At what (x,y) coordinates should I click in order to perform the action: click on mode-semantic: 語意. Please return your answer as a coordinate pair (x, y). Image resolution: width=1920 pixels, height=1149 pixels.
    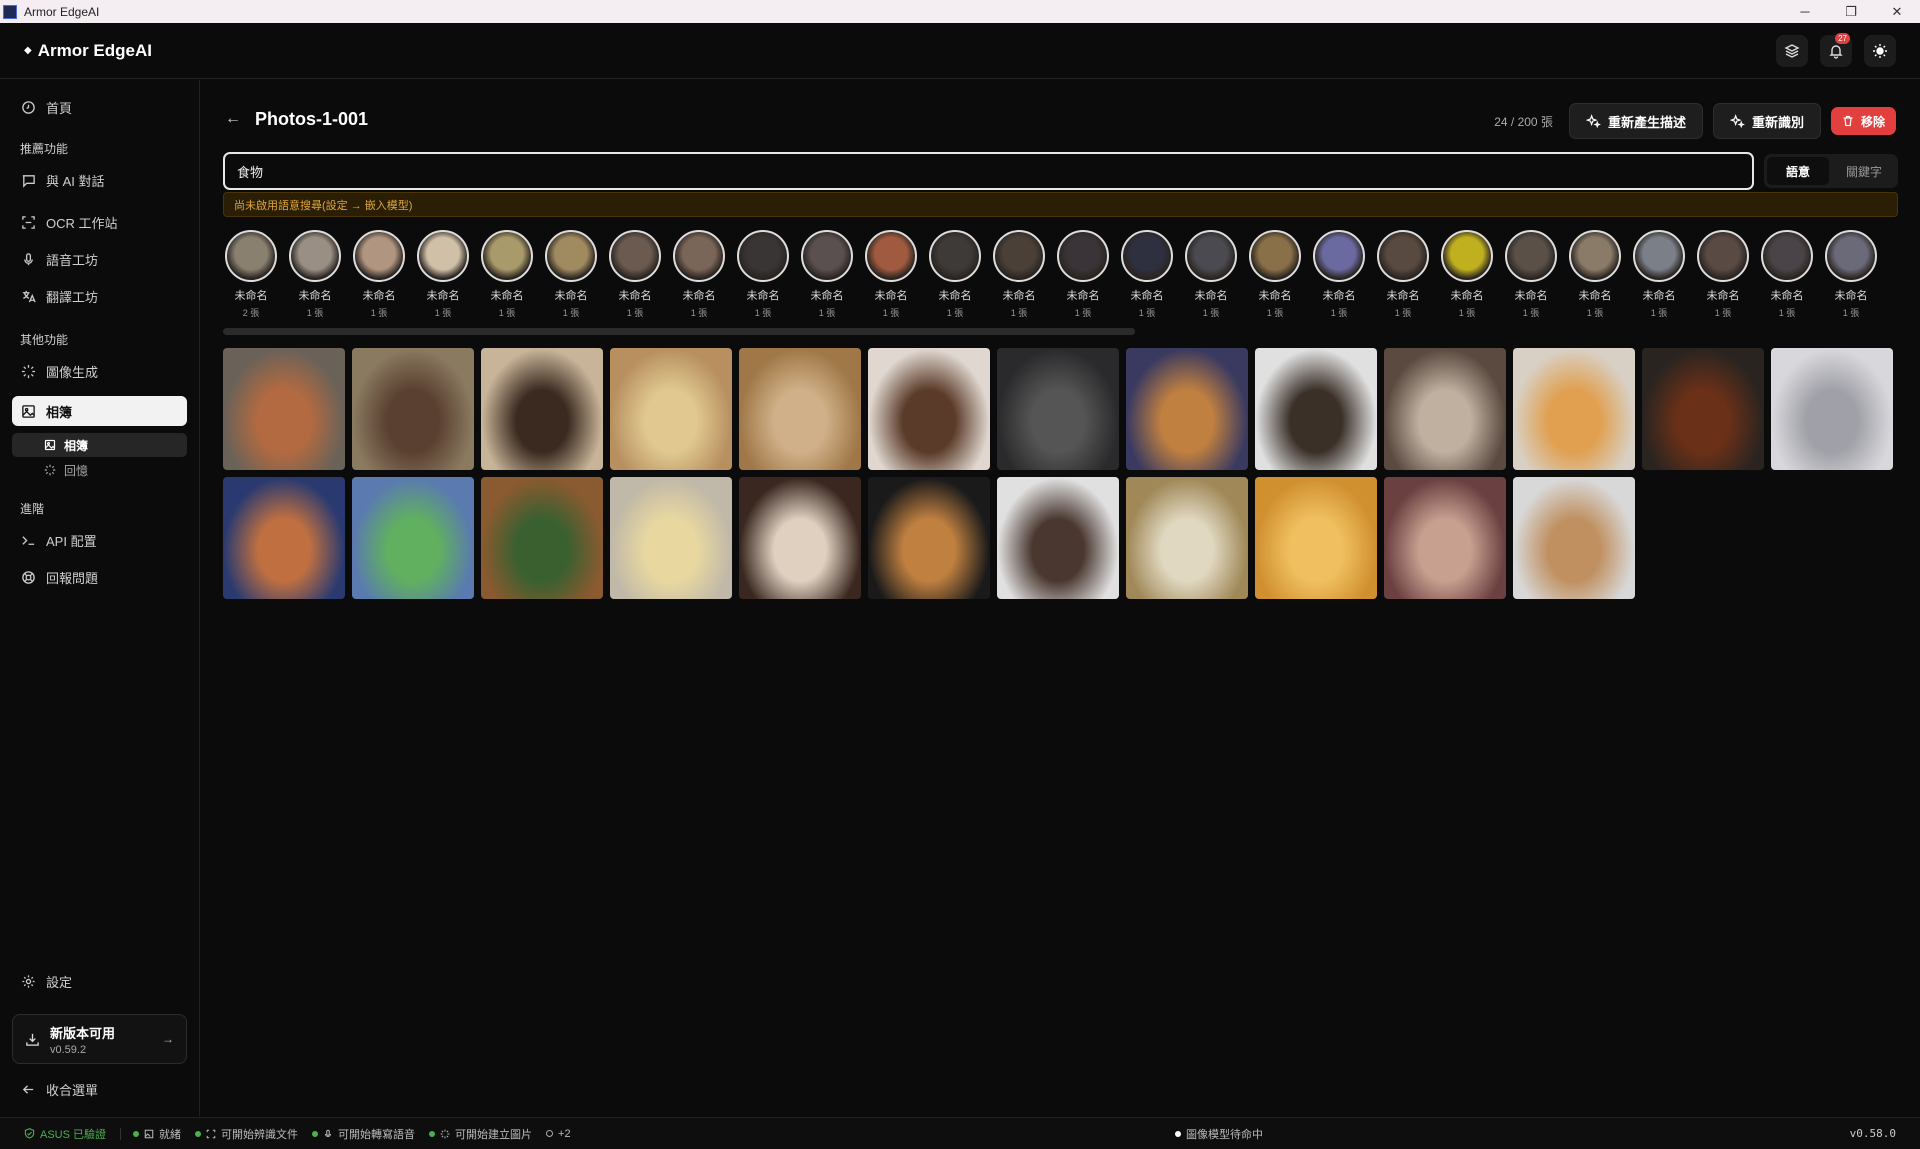
    Looking at the image, I should click on (1798, 171).